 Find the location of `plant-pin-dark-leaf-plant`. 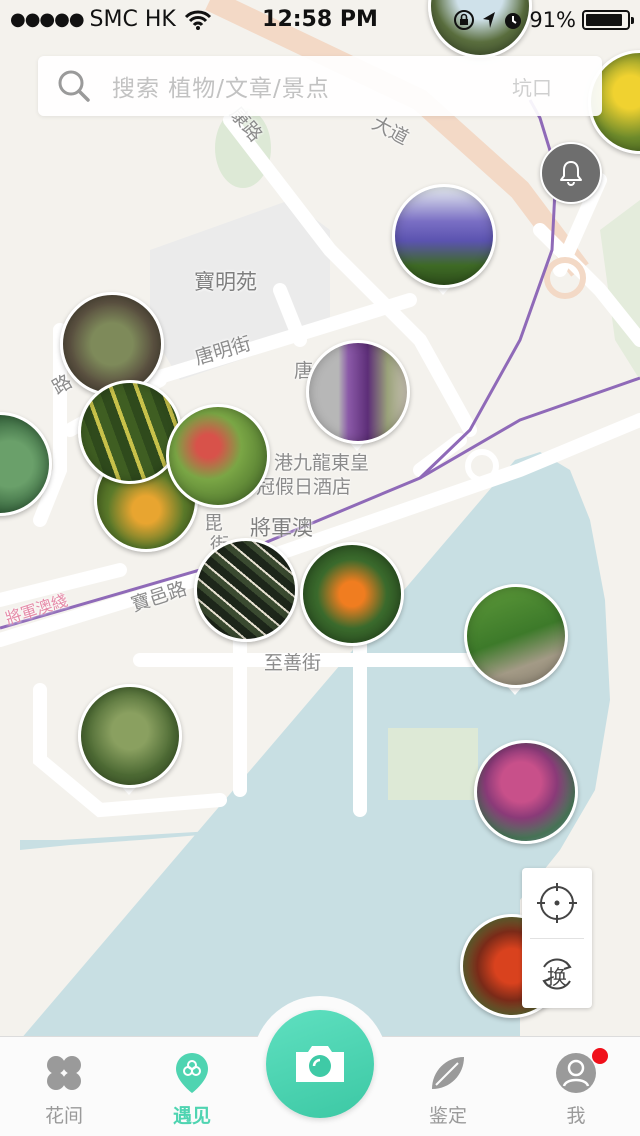

plant-pin-dark-leaf-plant is located at coordinates (246, 590).